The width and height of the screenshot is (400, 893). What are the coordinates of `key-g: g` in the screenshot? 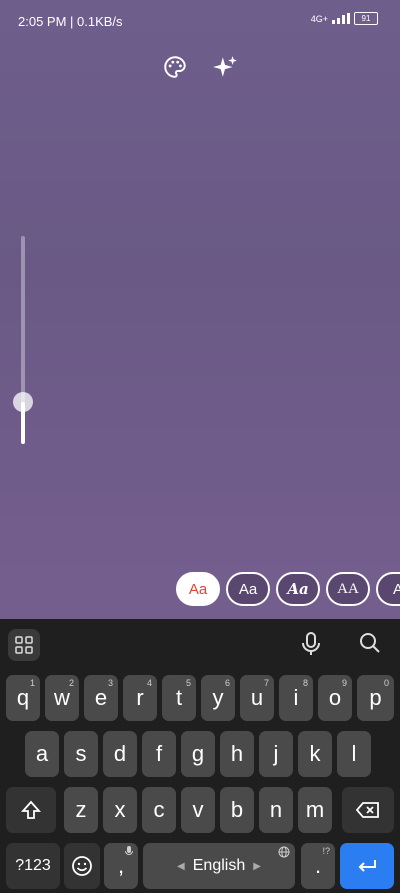 It's located at (198, 754).